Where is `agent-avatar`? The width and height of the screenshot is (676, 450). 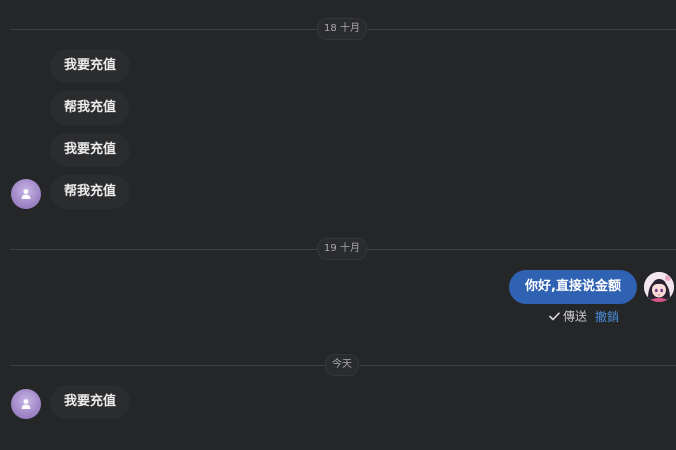
agent-avatar is located at coordinates (659, 287).